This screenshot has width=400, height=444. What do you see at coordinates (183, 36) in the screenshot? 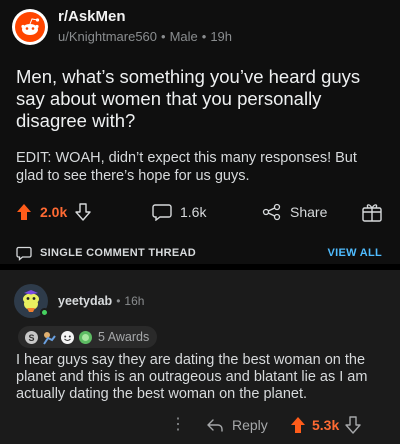
I see `author-flair: Male` at bounding box center [183, 36].